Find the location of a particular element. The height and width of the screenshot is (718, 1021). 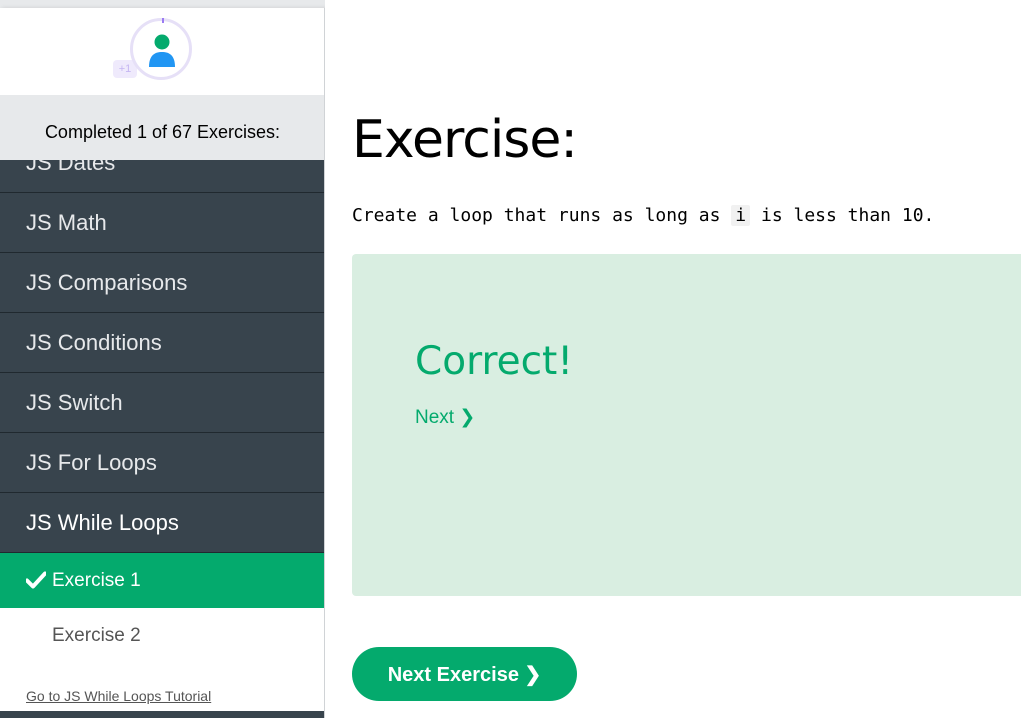

sidebar-item-label: JS Comparisons is located at coordinates (107, 282).